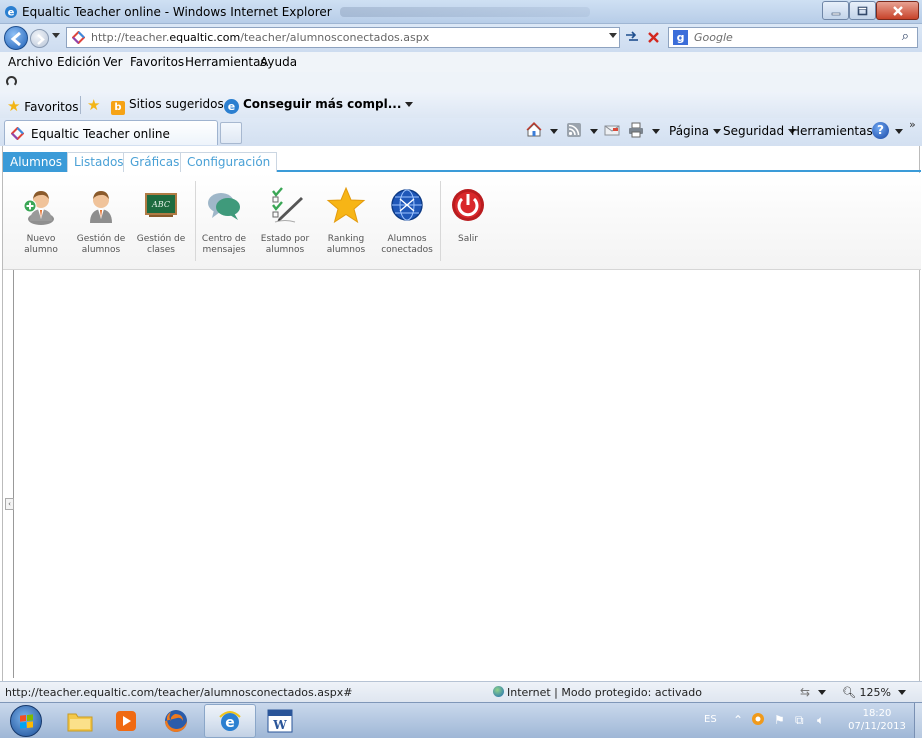 This screenshot has height=738, width=922. What do you see at coordinates (231, 133) in the screenshot?
I see `new-tab-button` at bounding box center [231, 133].